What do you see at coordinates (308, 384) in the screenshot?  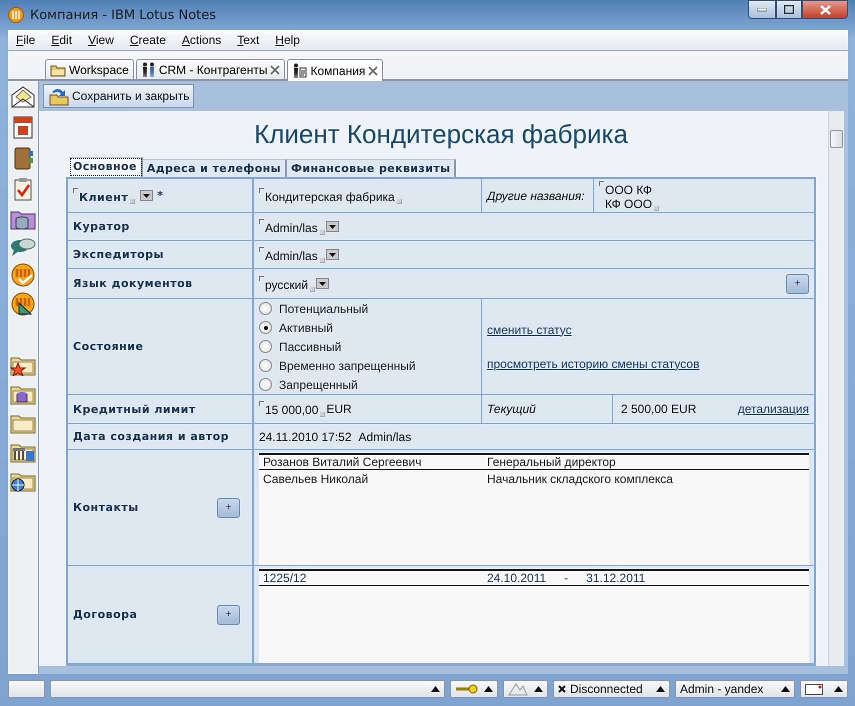 I see `radio-option: Запрещенный` at bounding box center [308, 384].